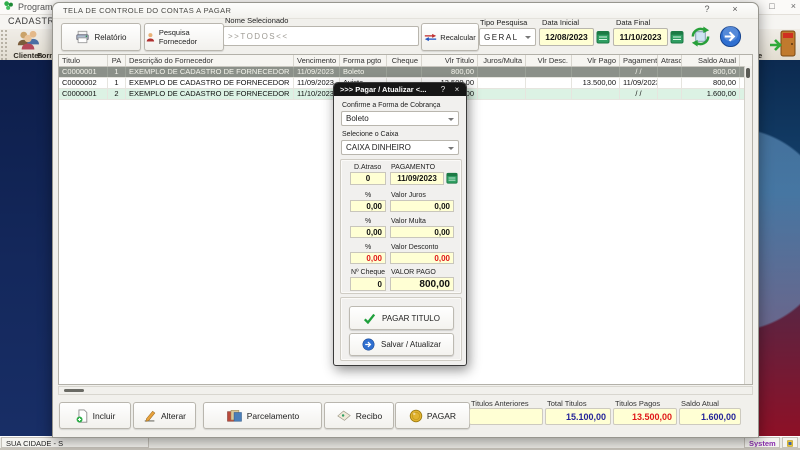  Describe the element at coordinates (368, 272) in the screenshot. I see `check-number-label: Nº Cheque` at that location.